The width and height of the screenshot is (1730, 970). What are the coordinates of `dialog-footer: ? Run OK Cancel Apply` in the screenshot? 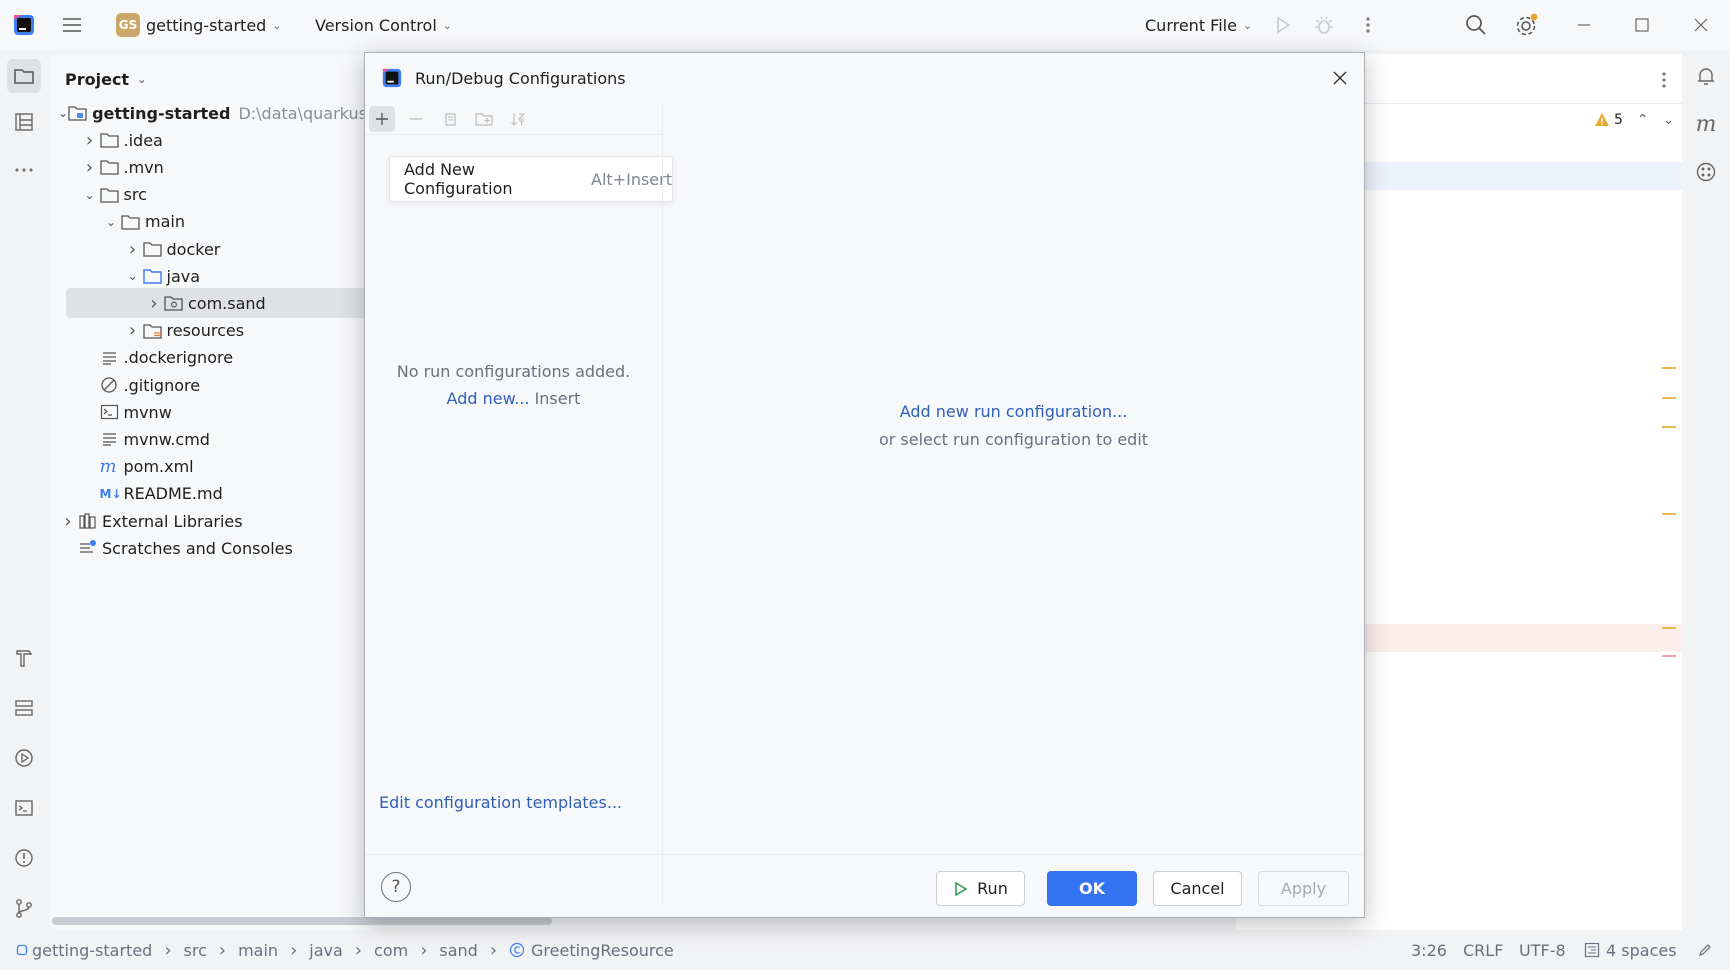 It's located at (864, 885).